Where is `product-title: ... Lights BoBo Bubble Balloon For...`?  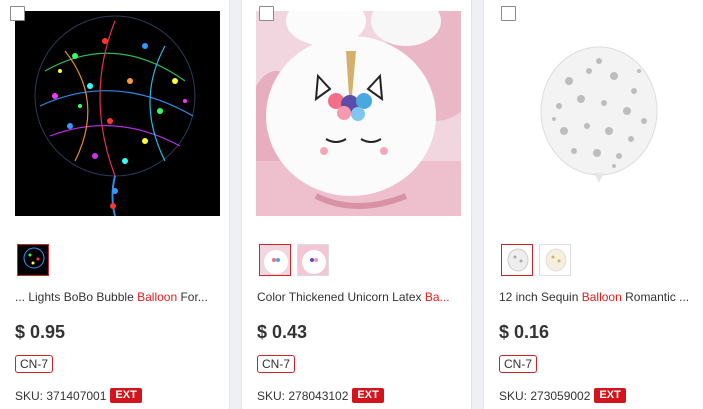 product-title: ... Lights BoBo Bubble Balloon For... is located at coordinates (119, 297).